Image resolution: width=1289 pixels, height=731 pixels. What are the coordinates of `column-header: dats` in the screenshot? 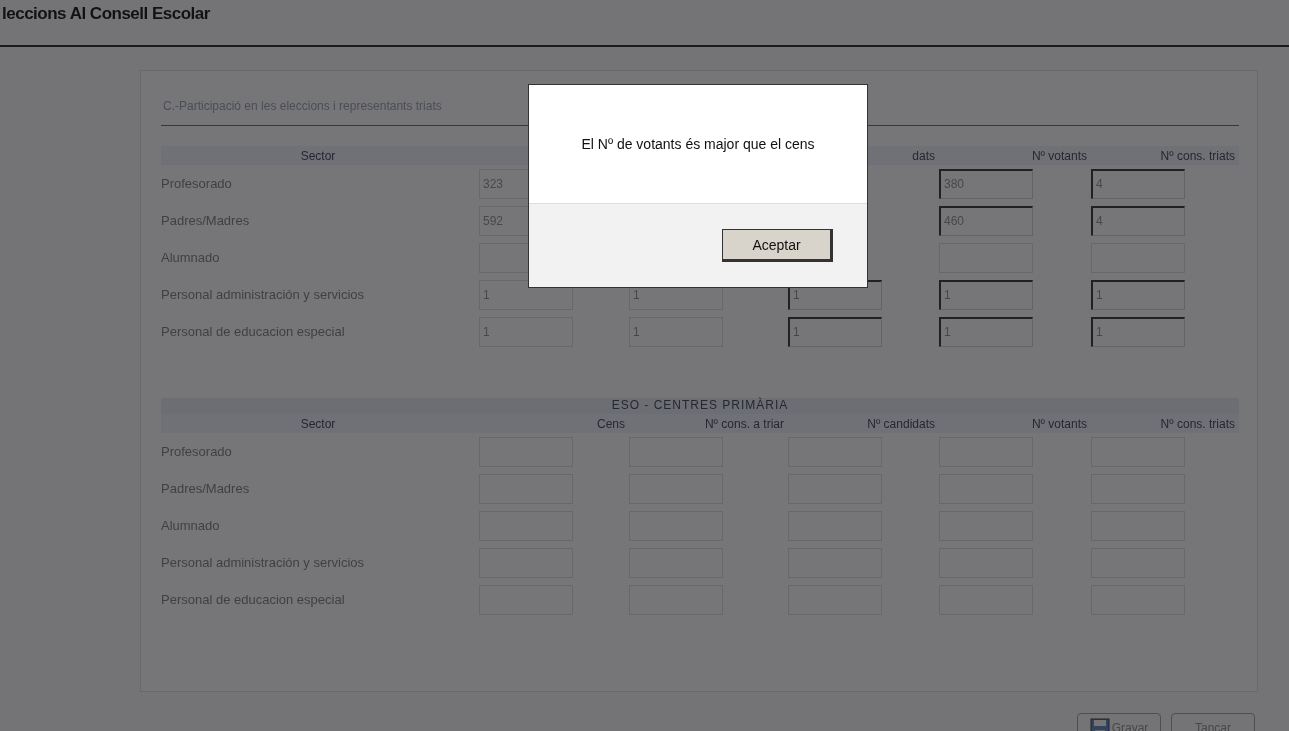 It's located at (923, 155).